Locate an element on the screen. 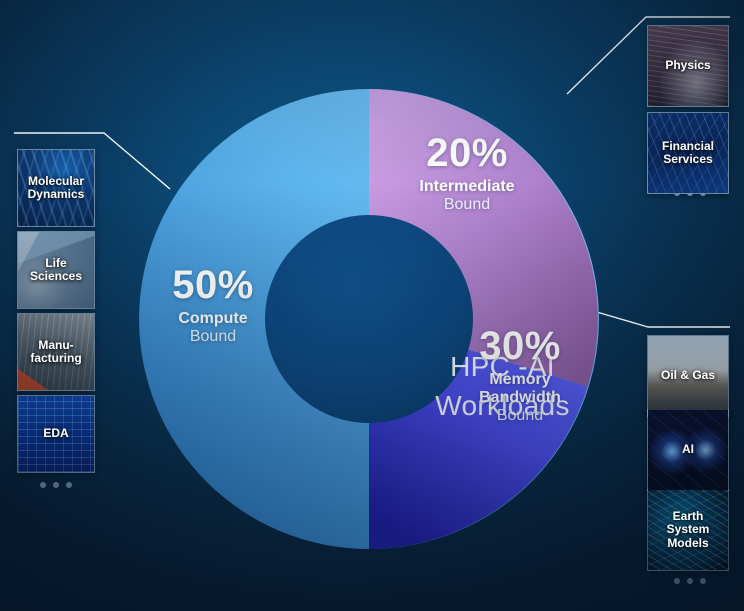 The image size is (744, 611). thumbnail-caption-oil-and-gas: Oil & Gas is located at coordinates (688, 375).